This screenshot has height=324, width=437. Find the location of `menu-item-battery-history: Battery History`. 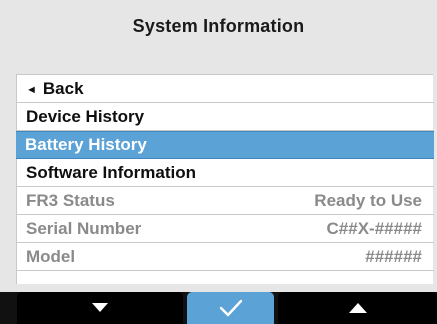

menu-item-battery-history: Battery History is located at coordinates (225, 145).